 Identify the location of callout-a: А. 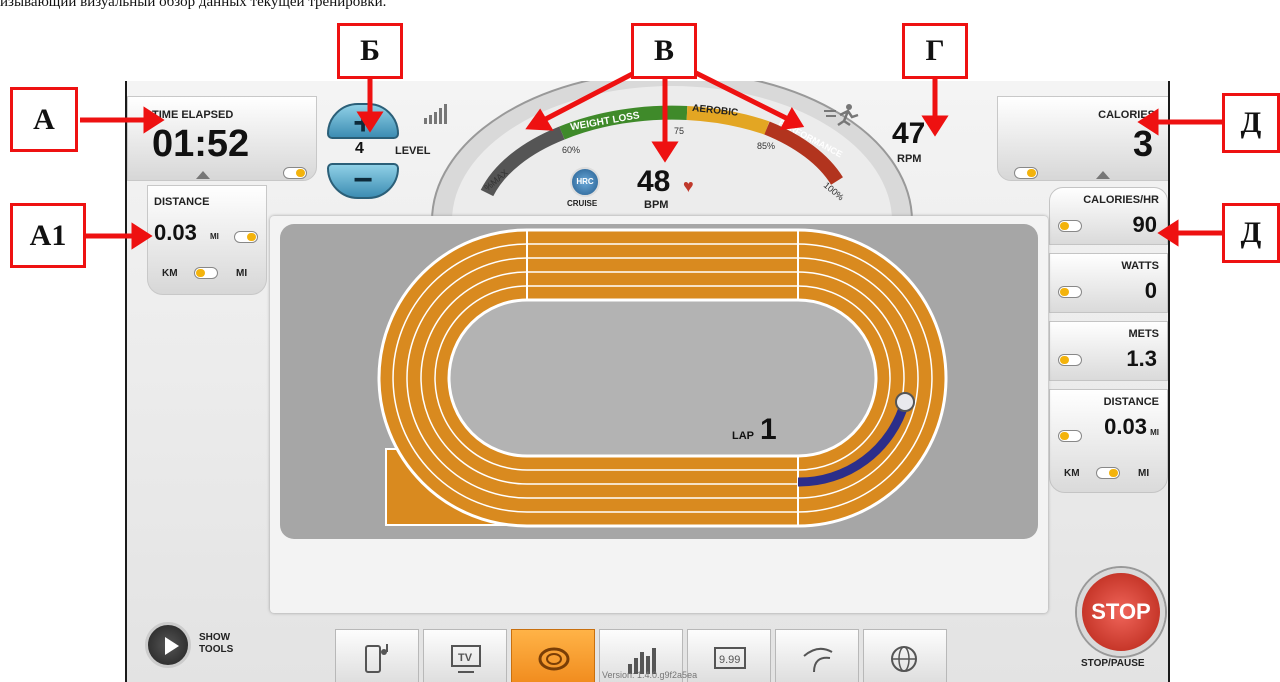
(44, 119).